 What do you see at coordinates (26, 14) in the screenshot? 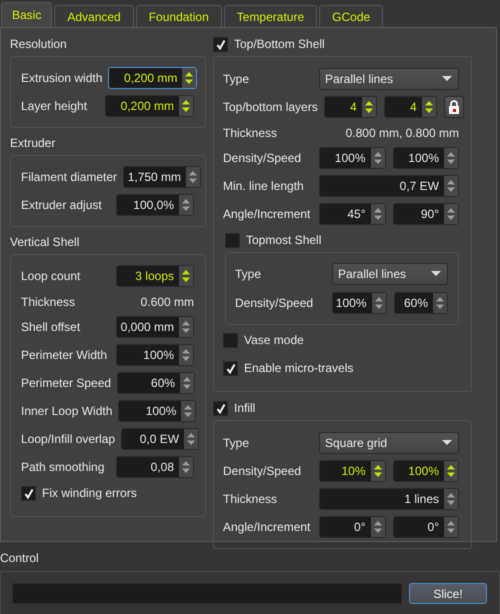
I see `tab: Basic` at bounding box center [26, 14].